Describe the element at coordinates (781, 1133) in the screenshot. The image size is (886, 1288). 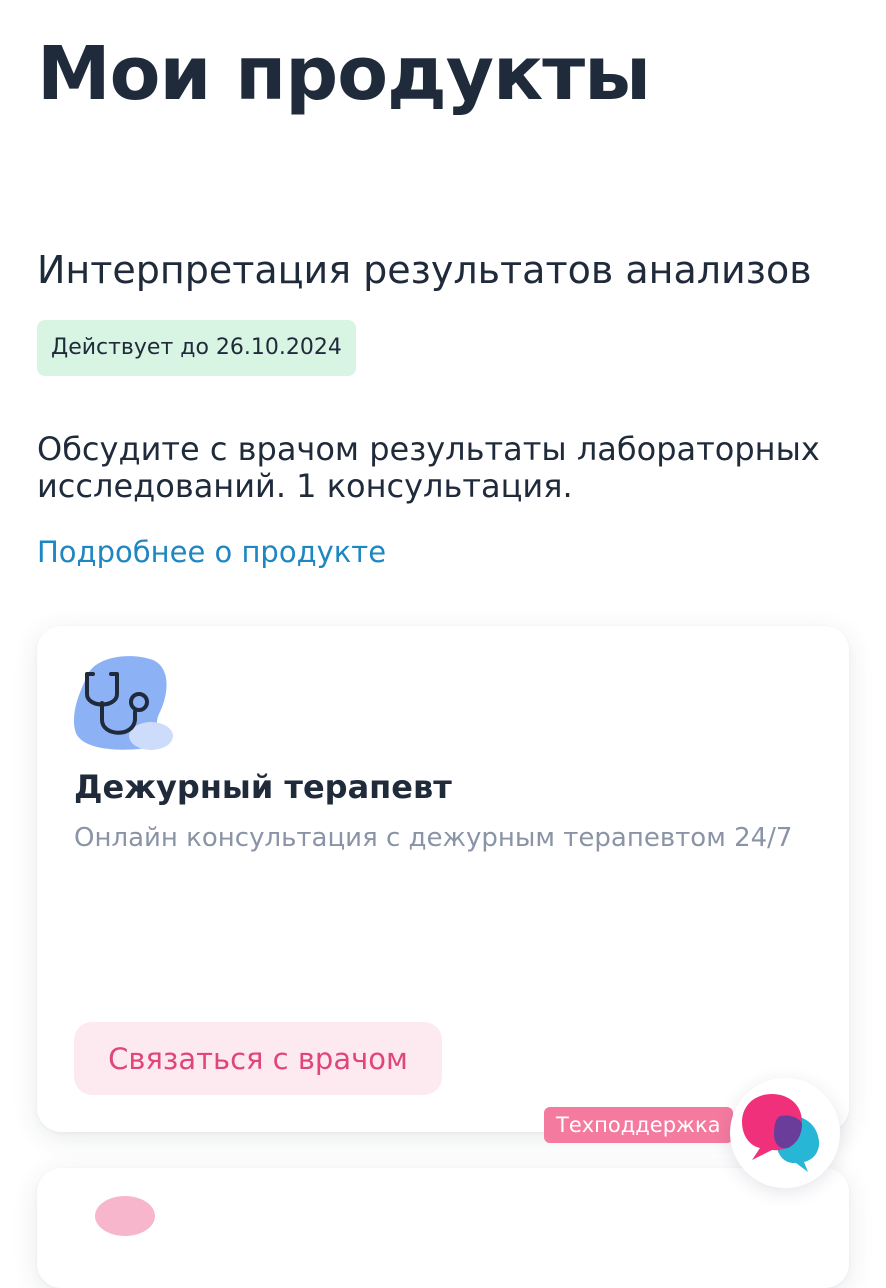
I see `chat-bubbles-icon` at that location.